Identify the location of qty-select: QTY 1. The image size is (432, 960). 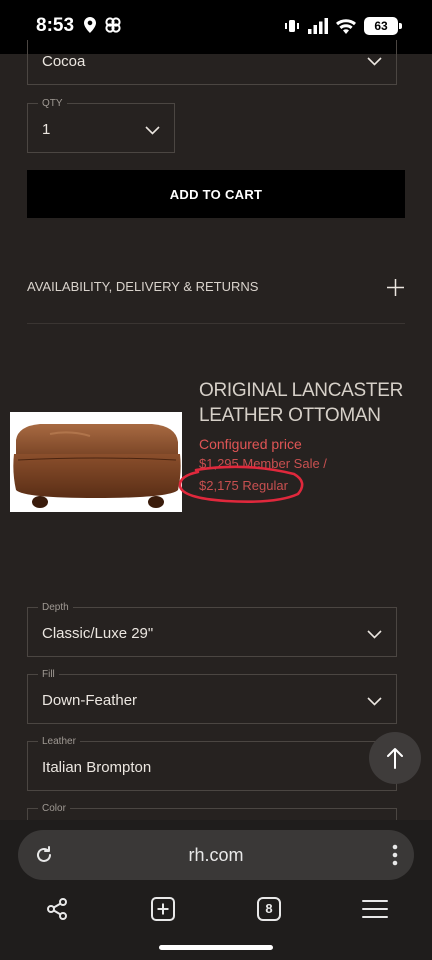
(101, 125).